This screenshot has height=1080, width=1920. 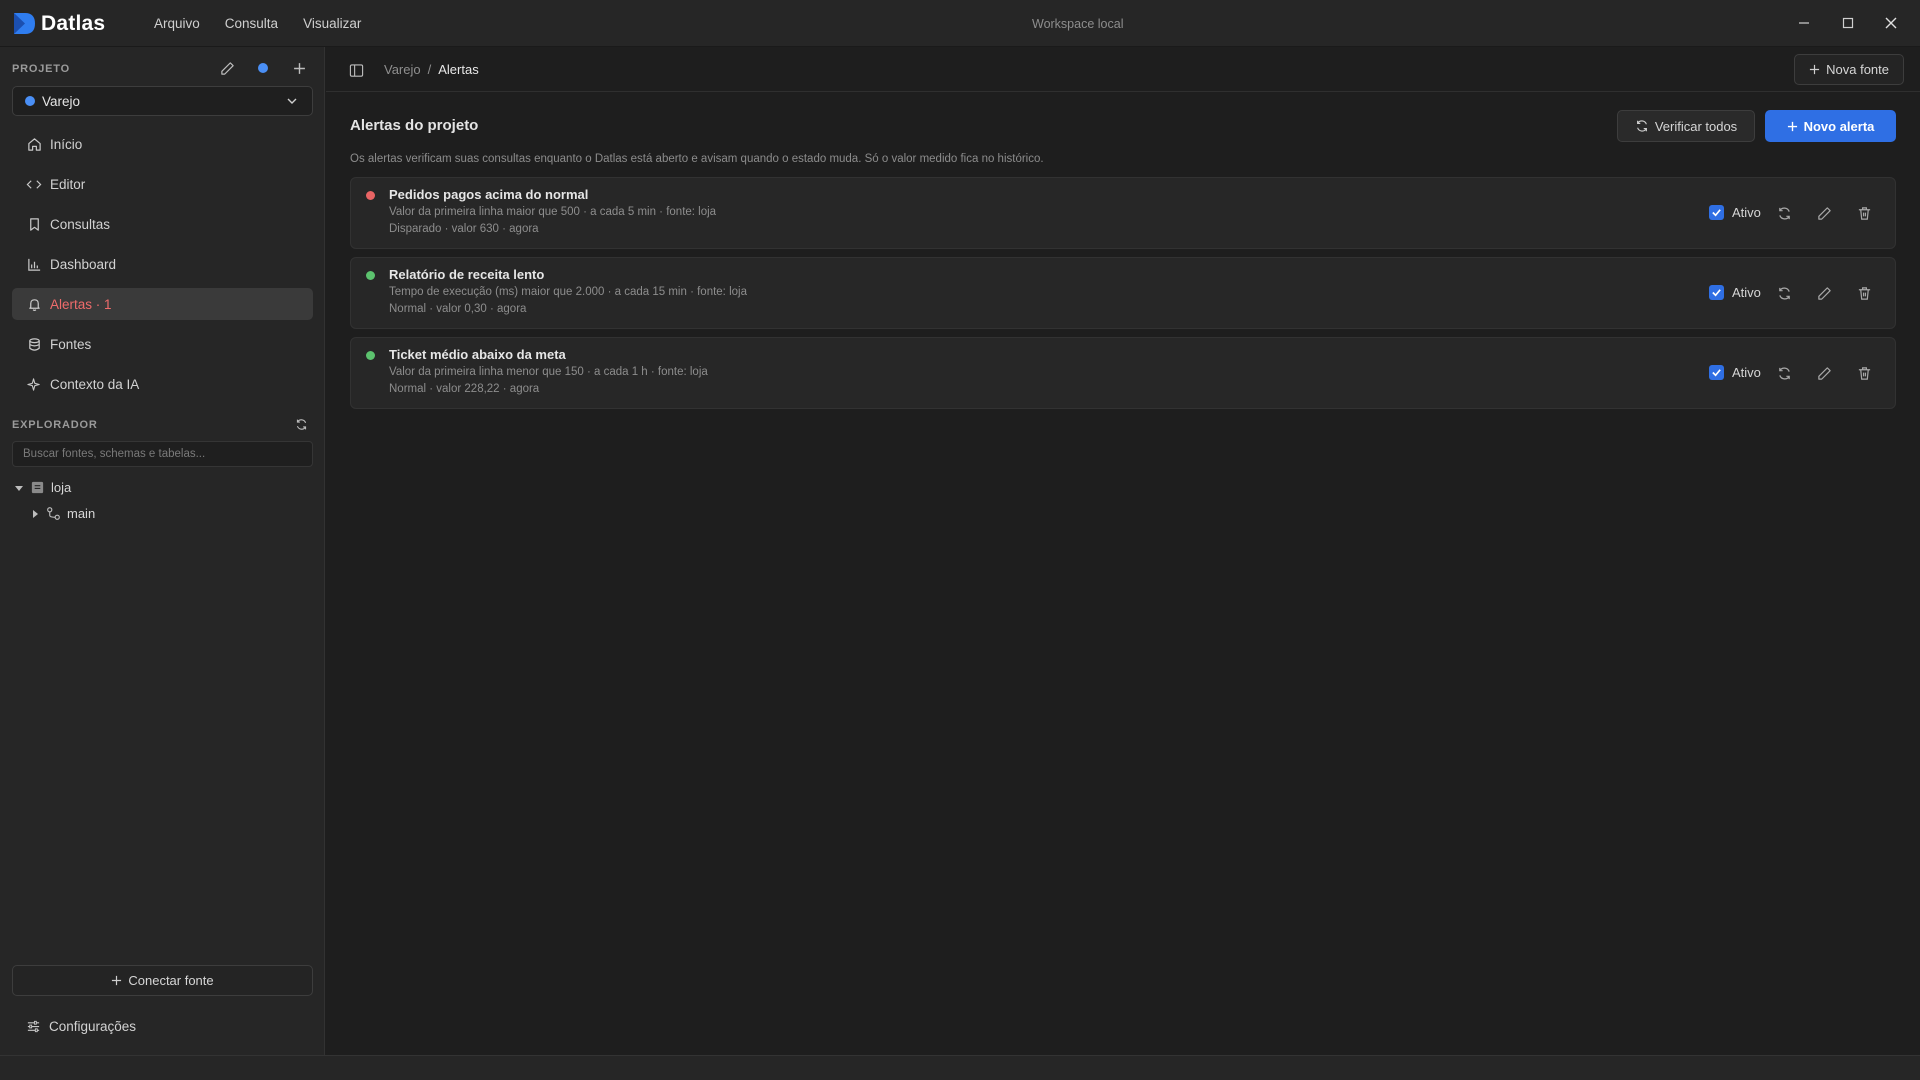 I want to click on tree-item-main: main, so click(x=62, y=513).